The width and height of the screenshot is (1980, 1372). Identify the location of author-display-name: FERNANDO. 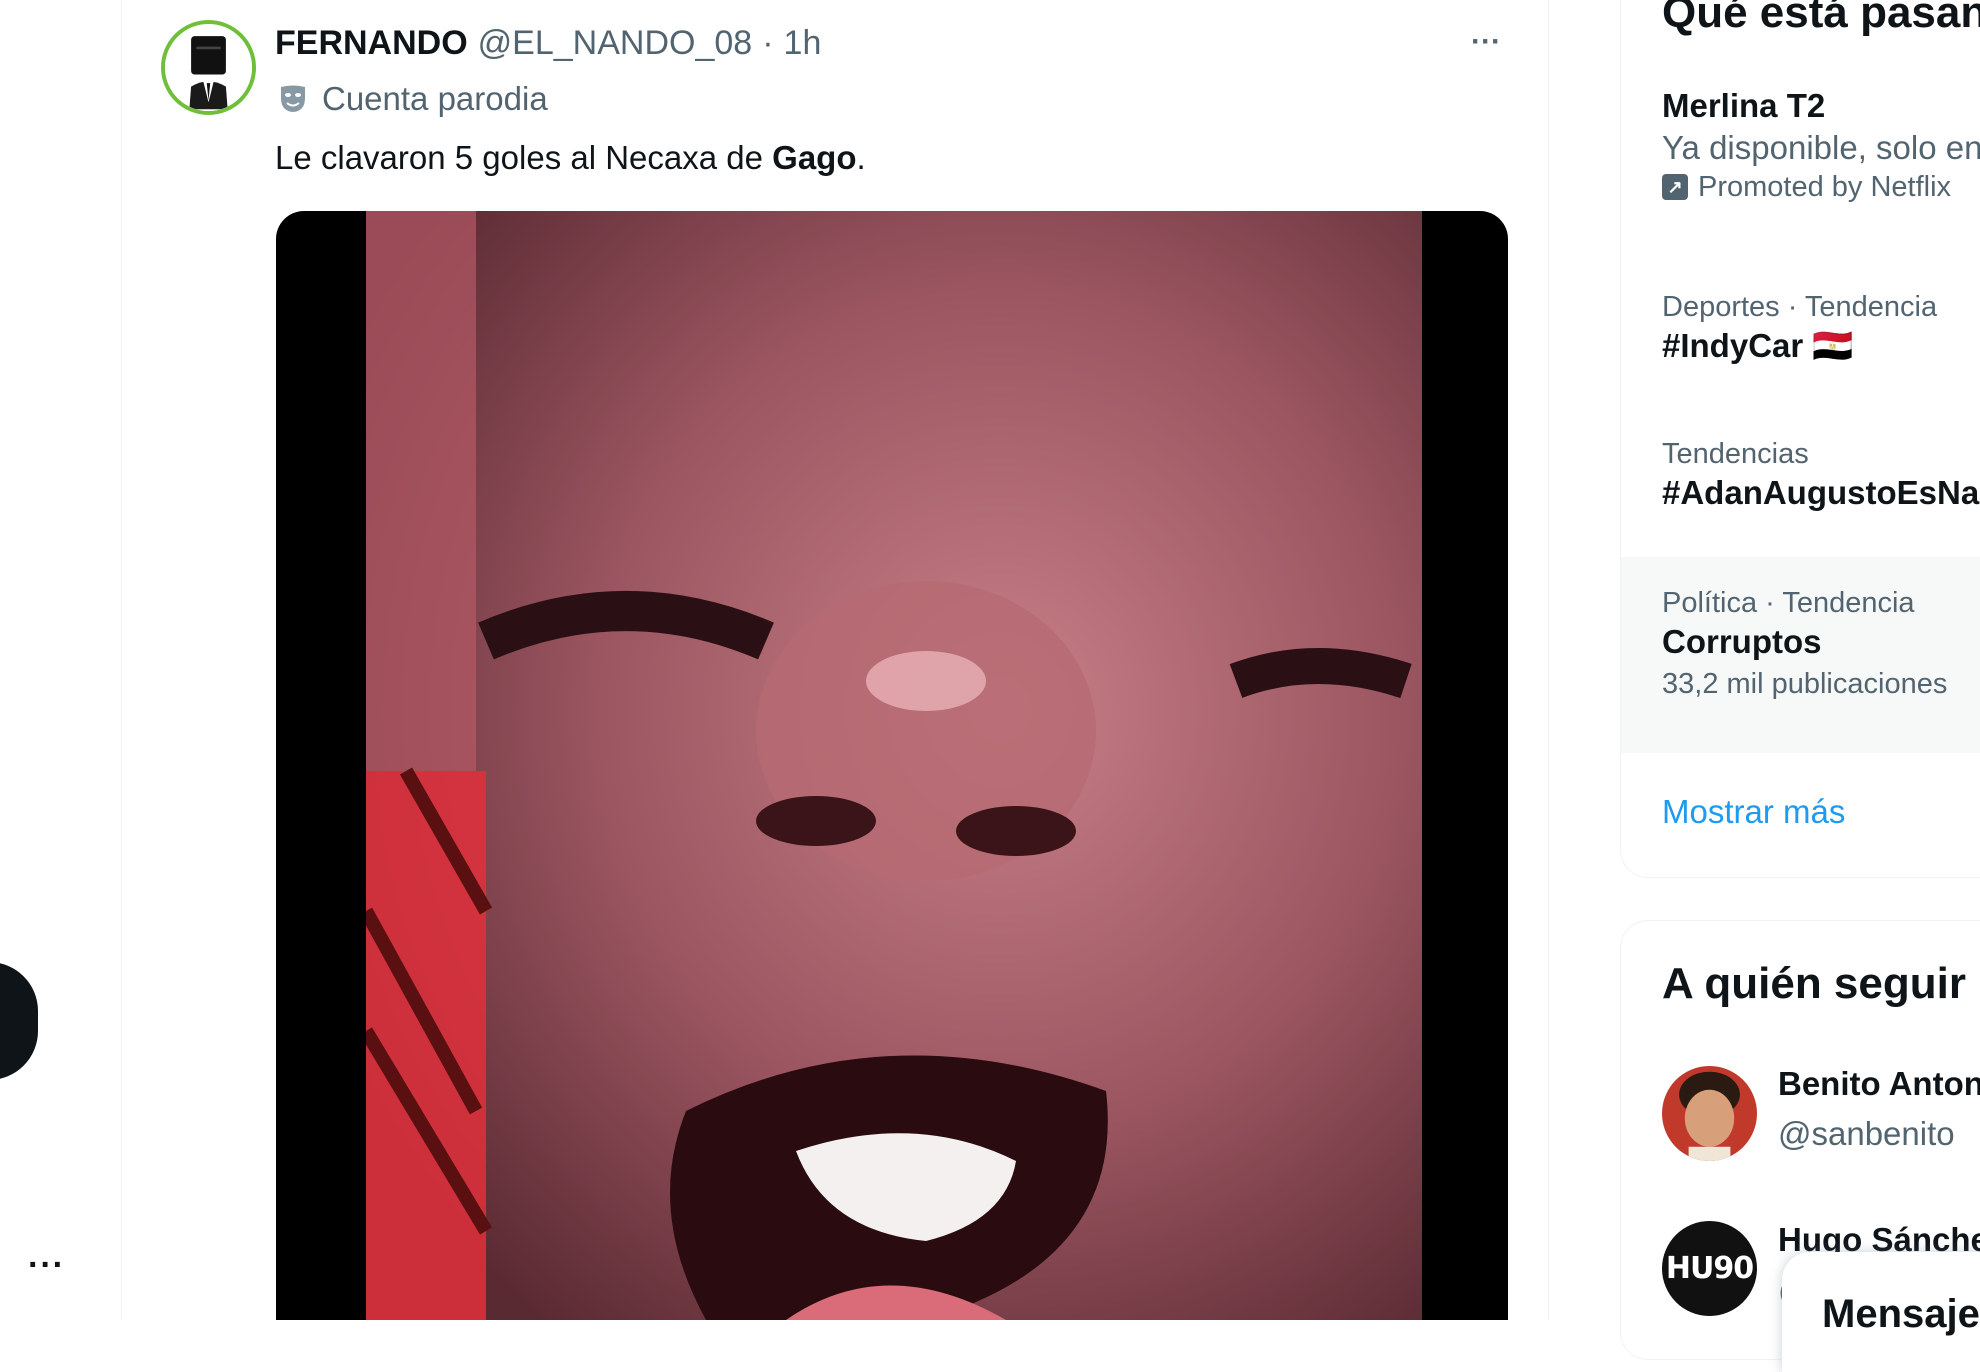
(371, 43).